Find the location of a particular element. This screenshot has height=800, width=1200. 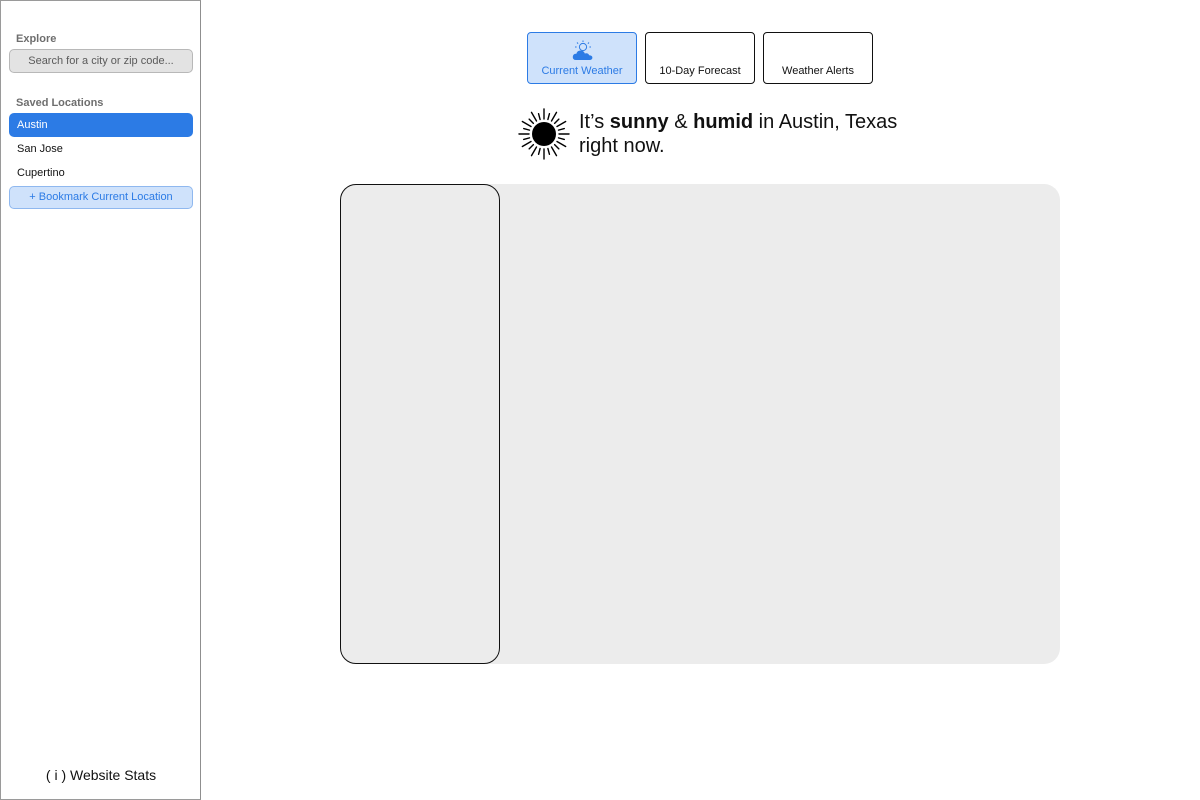

saved-locations-heading: Saved Locations is located at coordinates (60, 103).